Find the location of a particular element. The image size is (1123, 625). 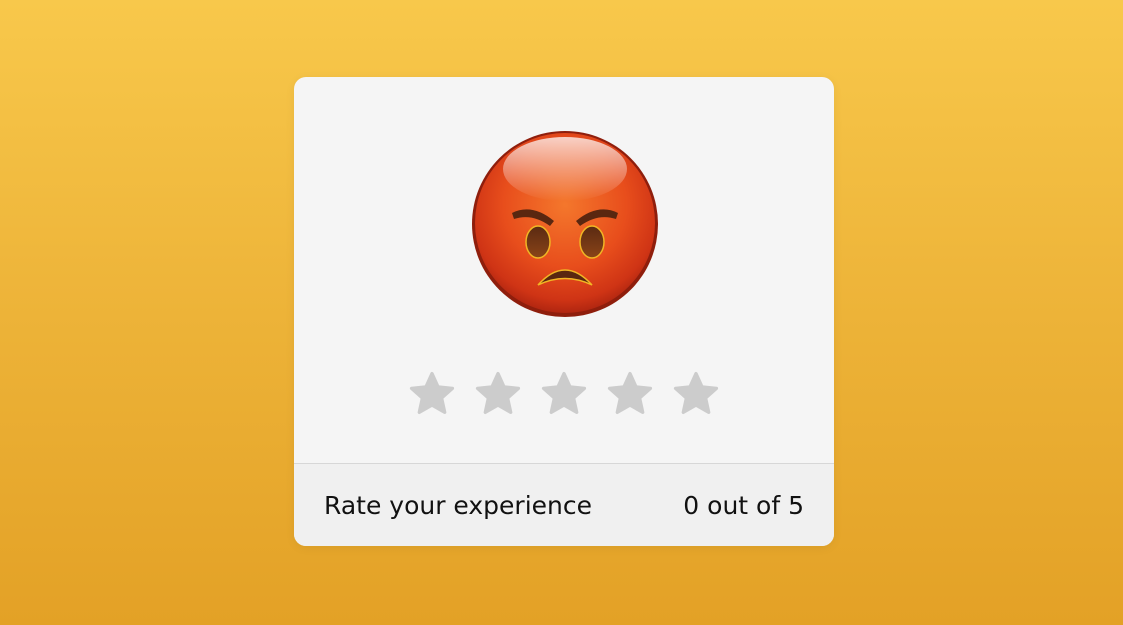

angry-face-icon is located at coordinates (565, 224).